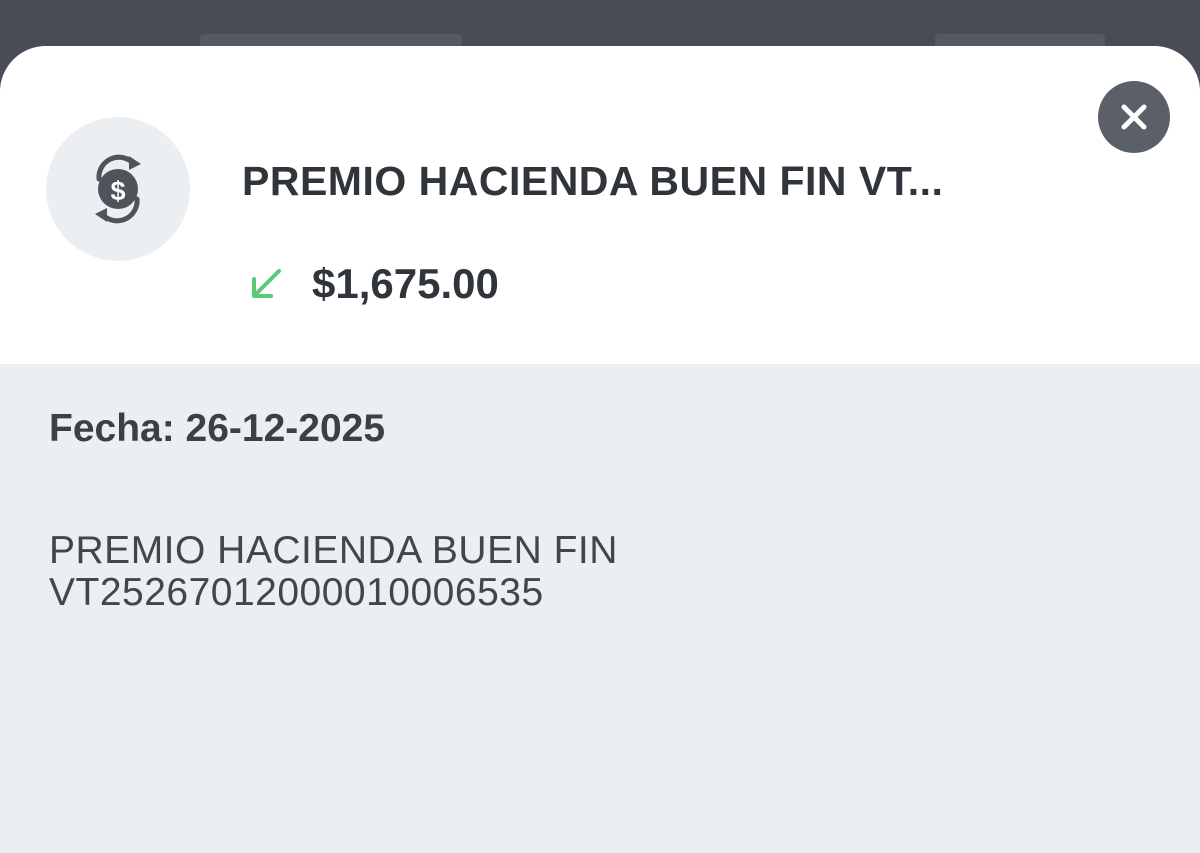 Image resolution: width=1200 pixels, height=853 pixels. Describe the element at coordinates (266, 283) in the screenshot. I see `arrow-down-left-icon` at that location.